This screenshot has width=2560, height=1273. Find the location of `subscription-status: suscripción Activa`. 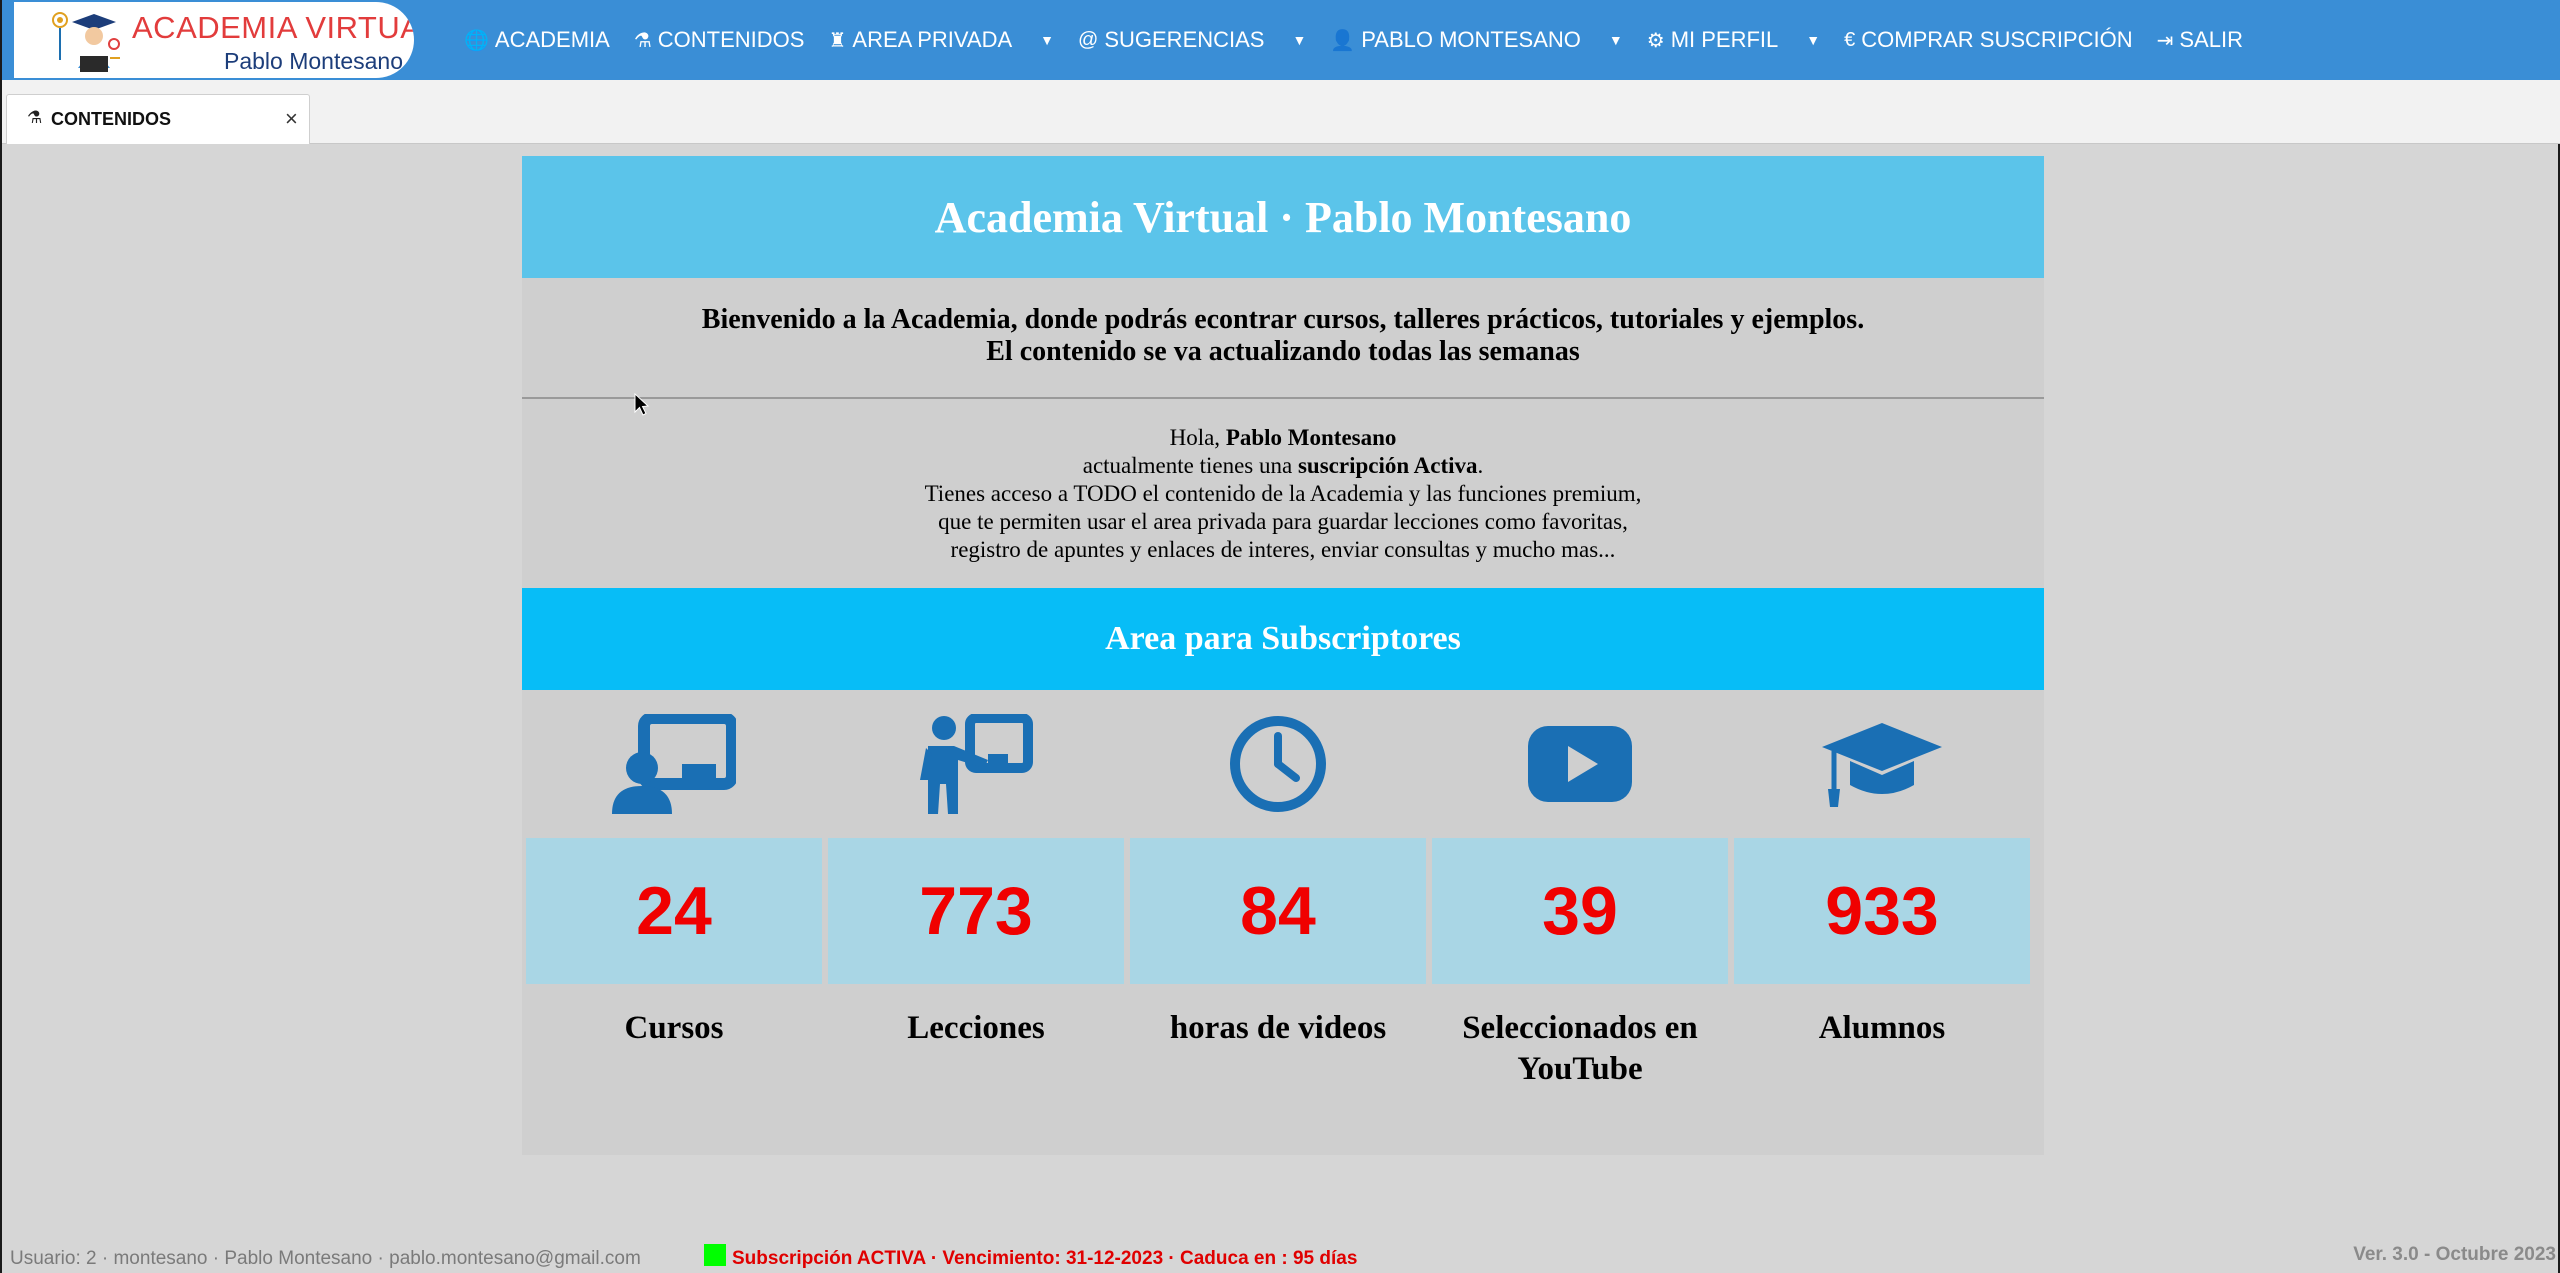

subscription-status: suscripción Activa is located at coordinates (1387, 465).